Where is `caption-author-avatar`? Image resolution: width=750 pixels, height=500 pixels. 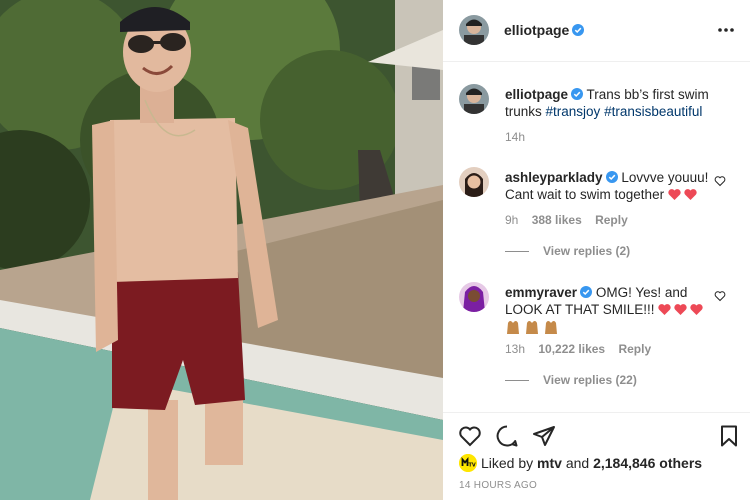
caption-author-avatar is located at coordinates (474, 99).